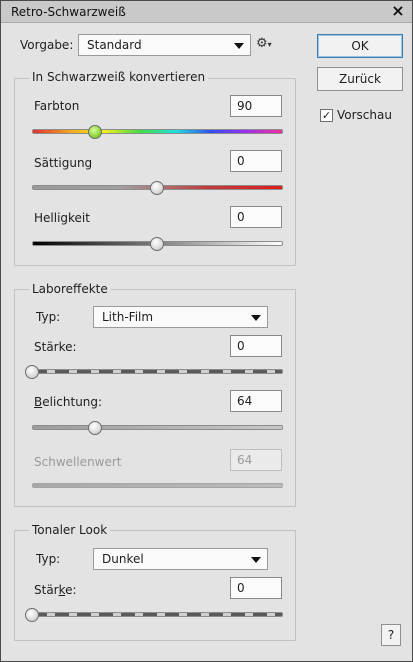 The width and height of the screenshot is (413, 662). I want to click on tonal-strength-input: 0, so click(256, 588).